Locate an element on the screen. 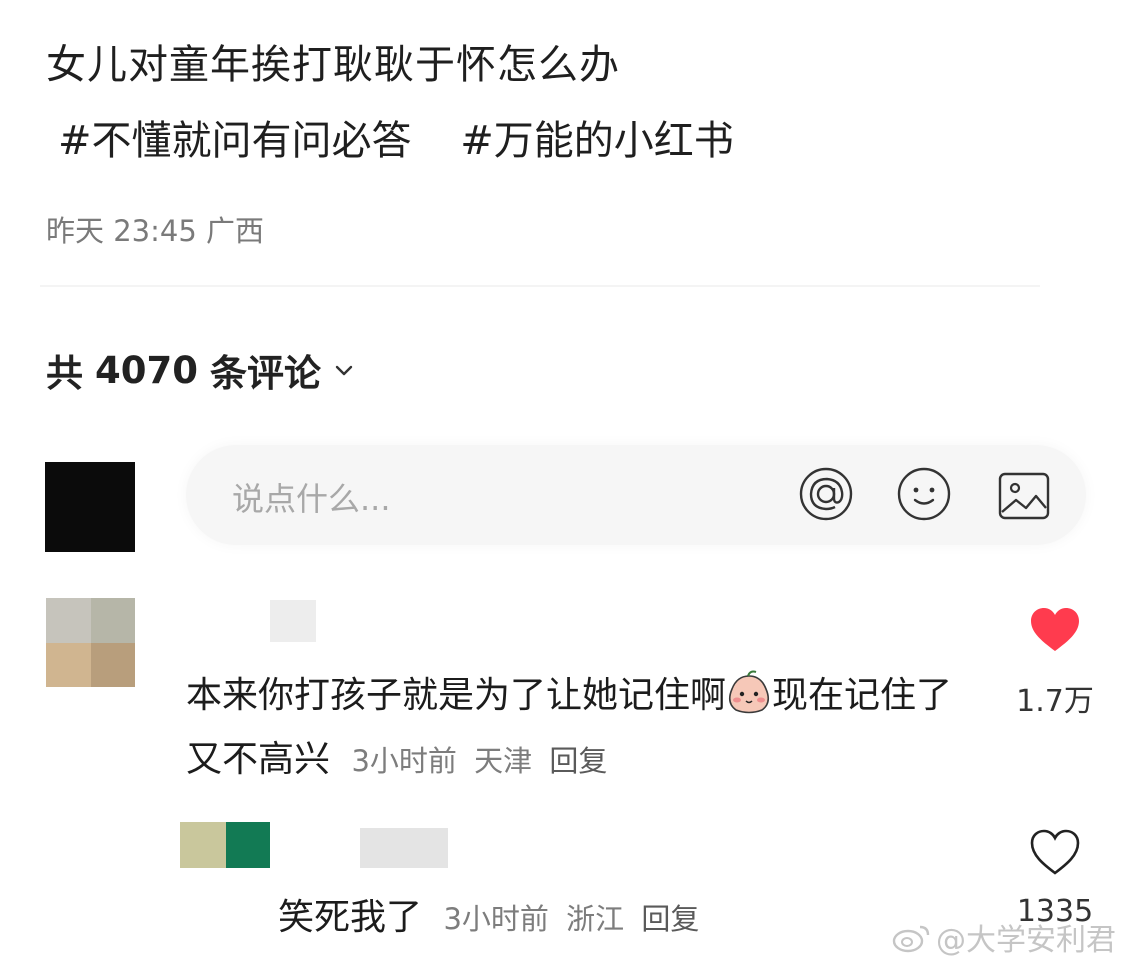 This screenshot has width=1129, height=960. divider is located at coordinates (540, 286).